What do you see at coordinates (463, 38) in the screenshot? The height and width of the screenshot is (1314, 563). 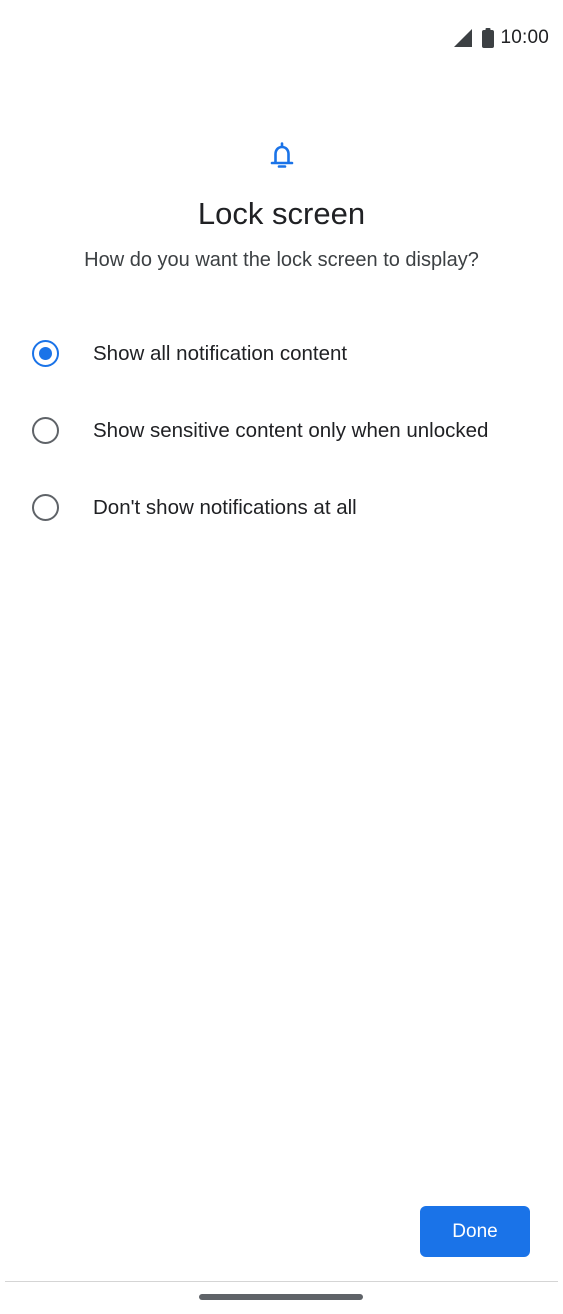 I see `cellular-signal-icon` at bounding box center [463, 38].